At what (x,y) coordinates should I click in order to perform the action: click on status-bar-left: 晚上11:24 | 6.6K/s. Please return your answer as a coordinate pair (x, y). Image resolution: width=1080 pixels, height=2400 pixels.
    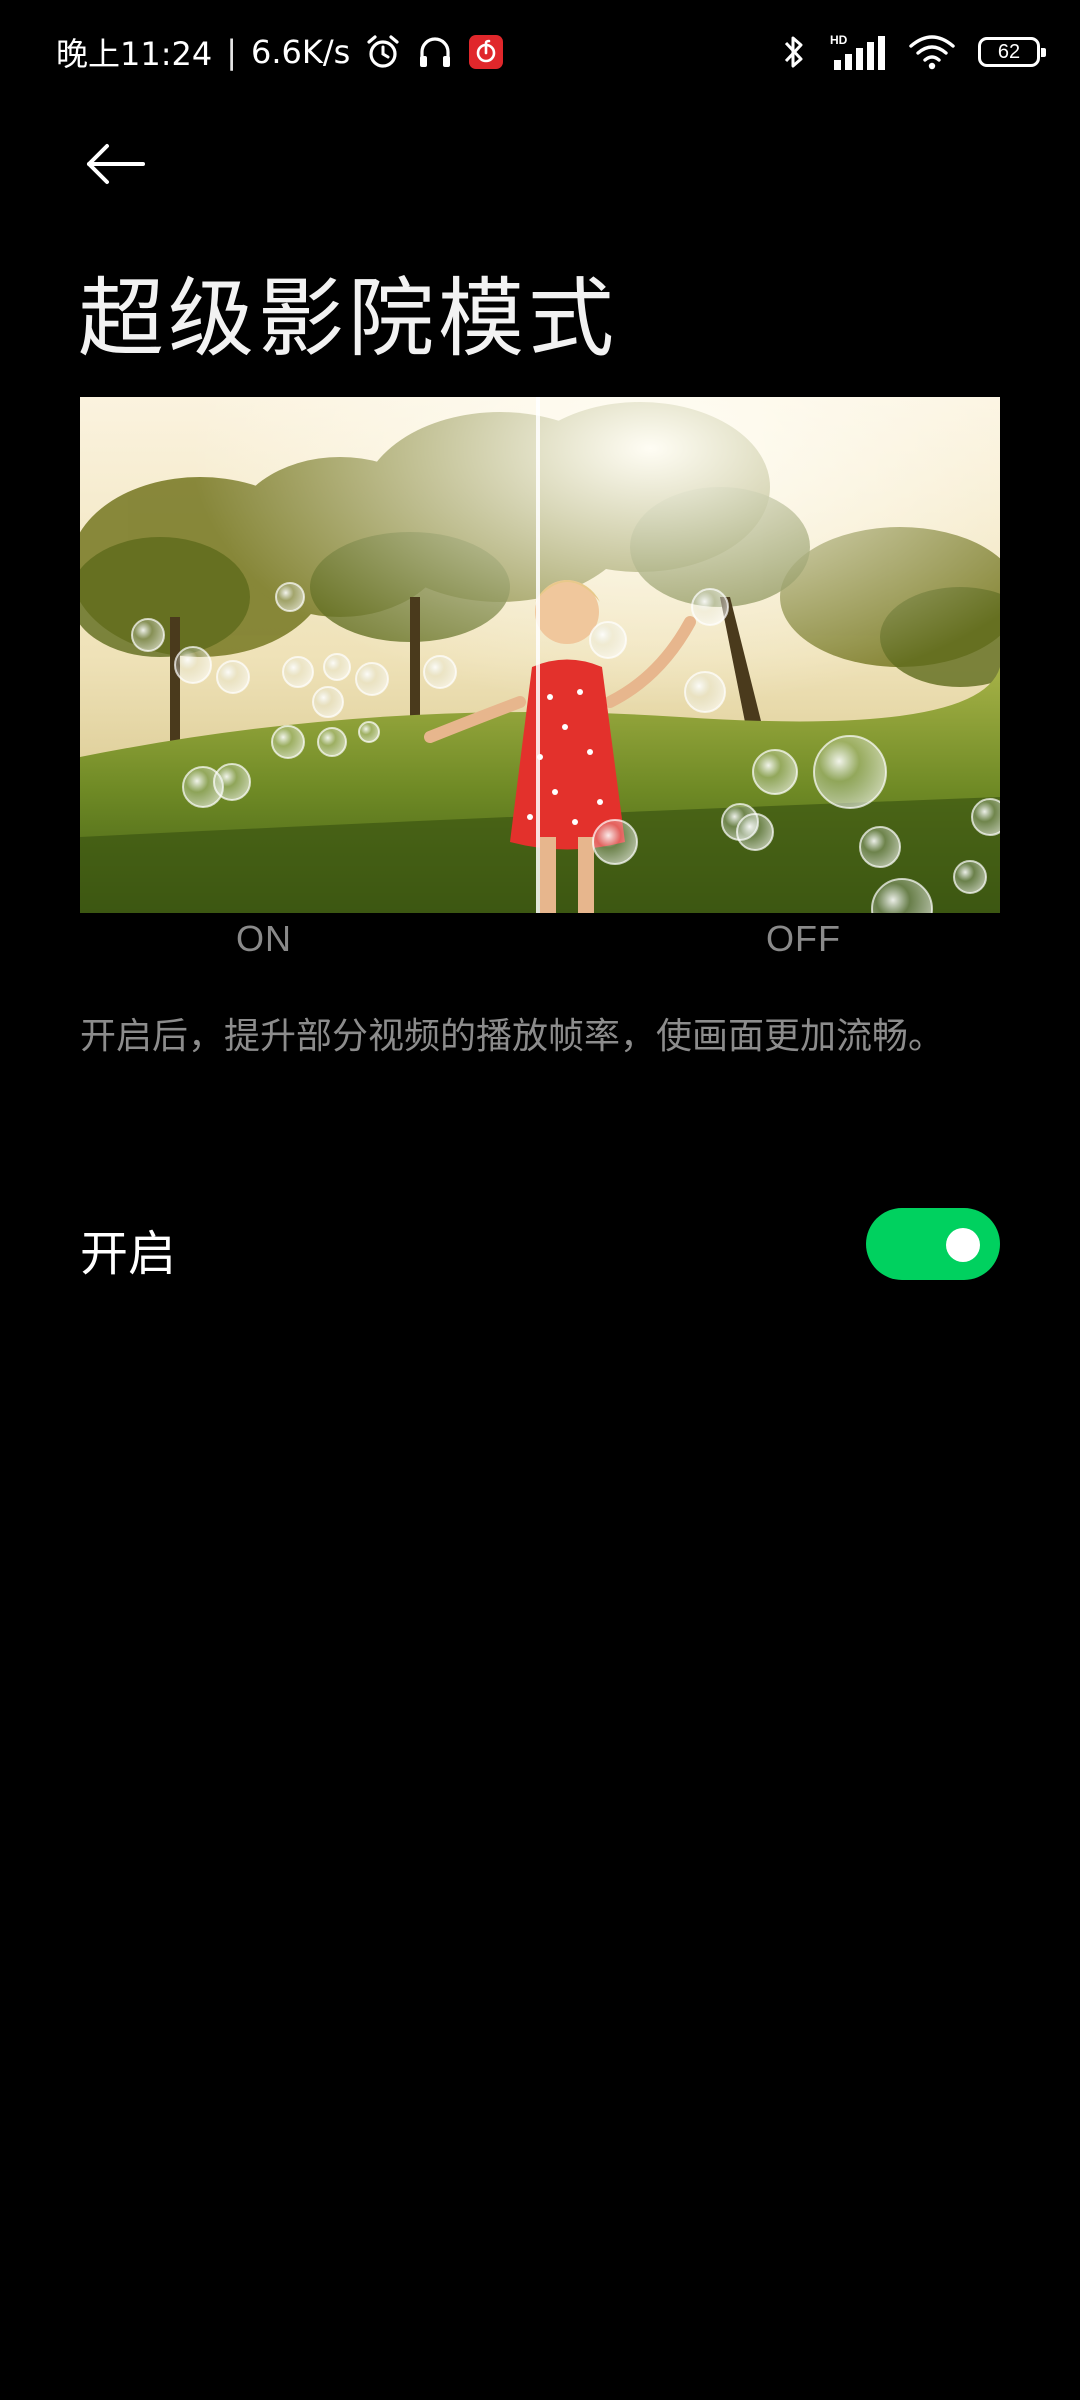
    Looking at the image, I should click on (280, 52).